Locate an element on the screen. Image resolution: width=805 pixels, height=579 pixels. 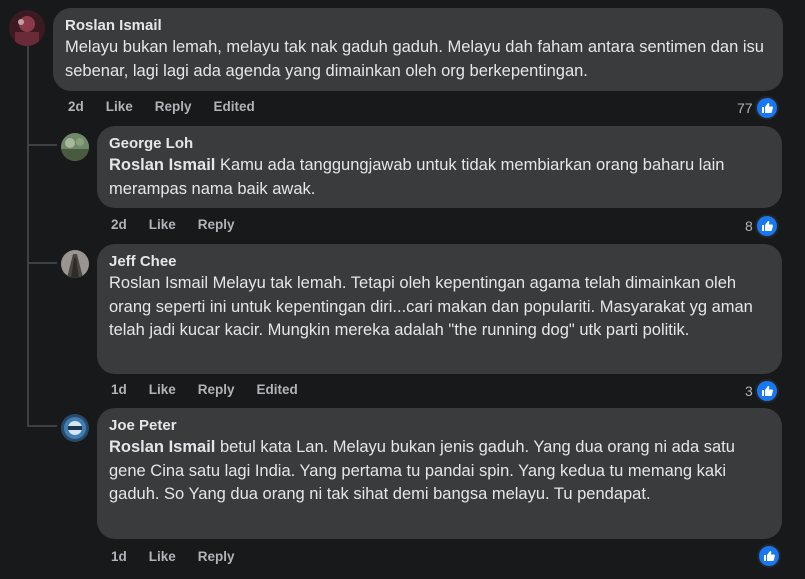
comment-actions: 1d Like Reply Edited is located at coordinates (204, 389).